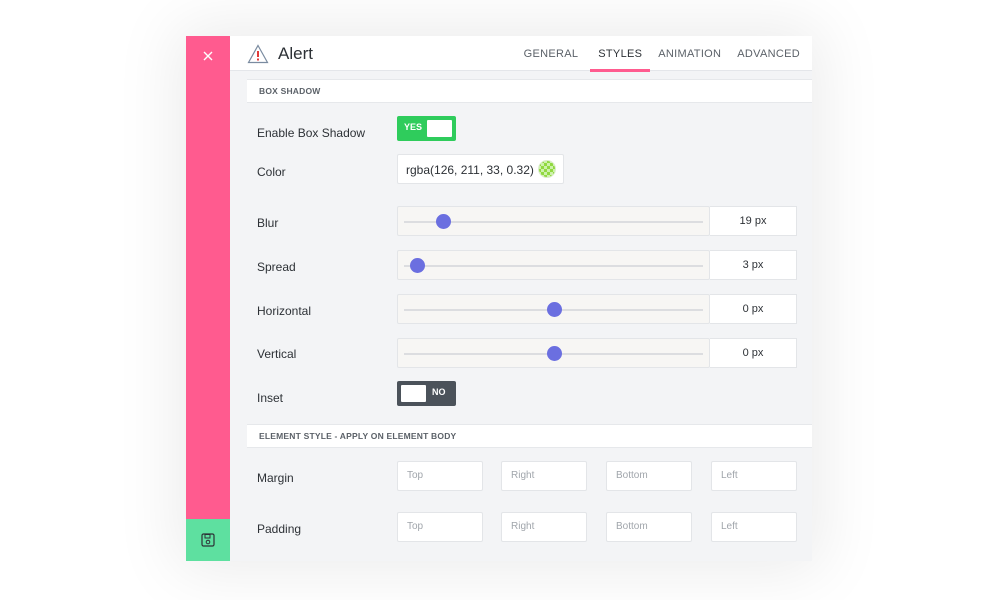 The width and height of the screenshot is (1000, 600). Describe the element at coordinates (529, 436) in the screenshot. I see `section-header-element-style: ELEMENT STYLE - APPLY ON ELEMENT BODY` at that location.